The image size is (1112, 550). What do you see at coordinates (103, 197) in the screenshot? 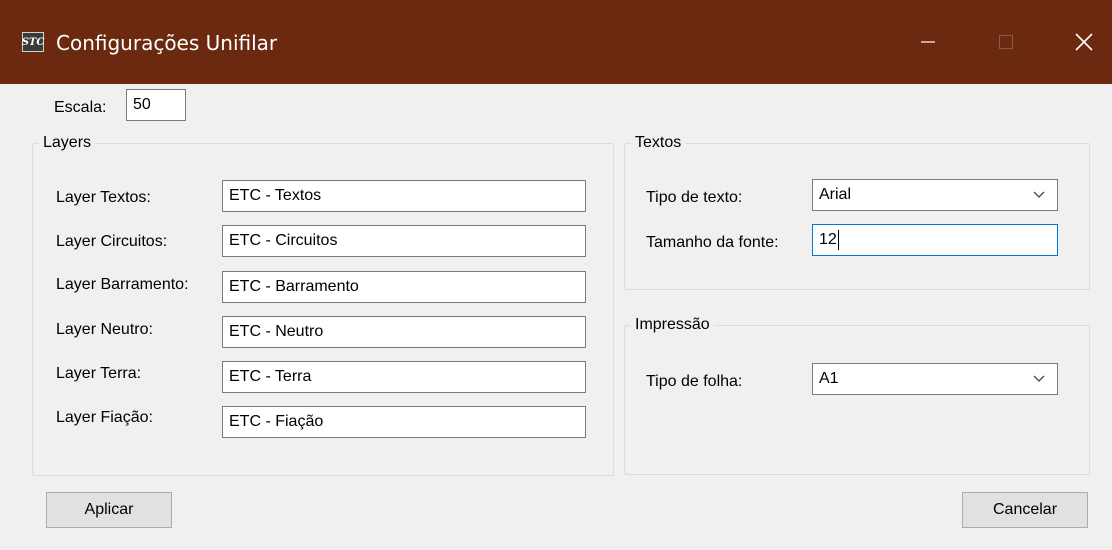
I see `layer-textos-label: Layer Textos:` at bounding box center [103, 197].